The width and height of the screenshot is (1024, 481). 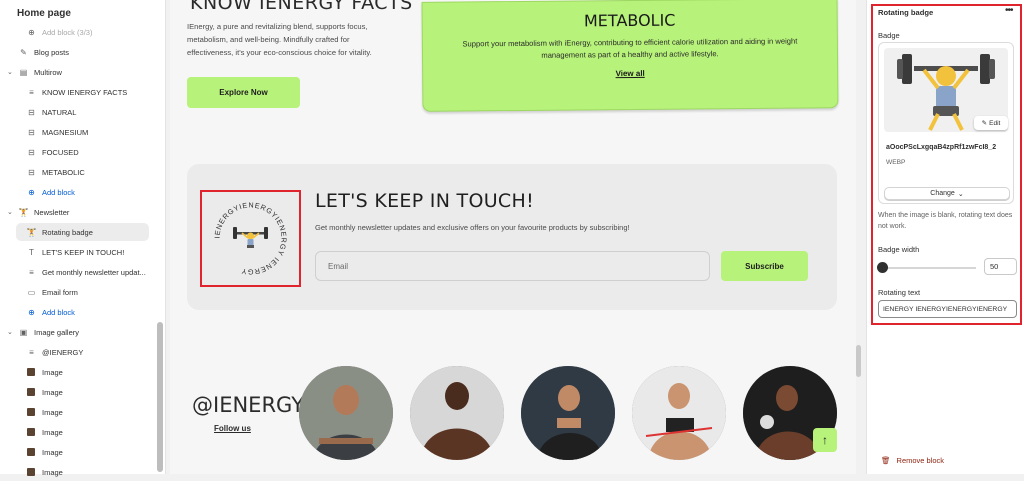 What do you see at coordinates (1000, 266) in the screenshot?
I see `badge-width-input: 50` at bounding box center [1000, 266].